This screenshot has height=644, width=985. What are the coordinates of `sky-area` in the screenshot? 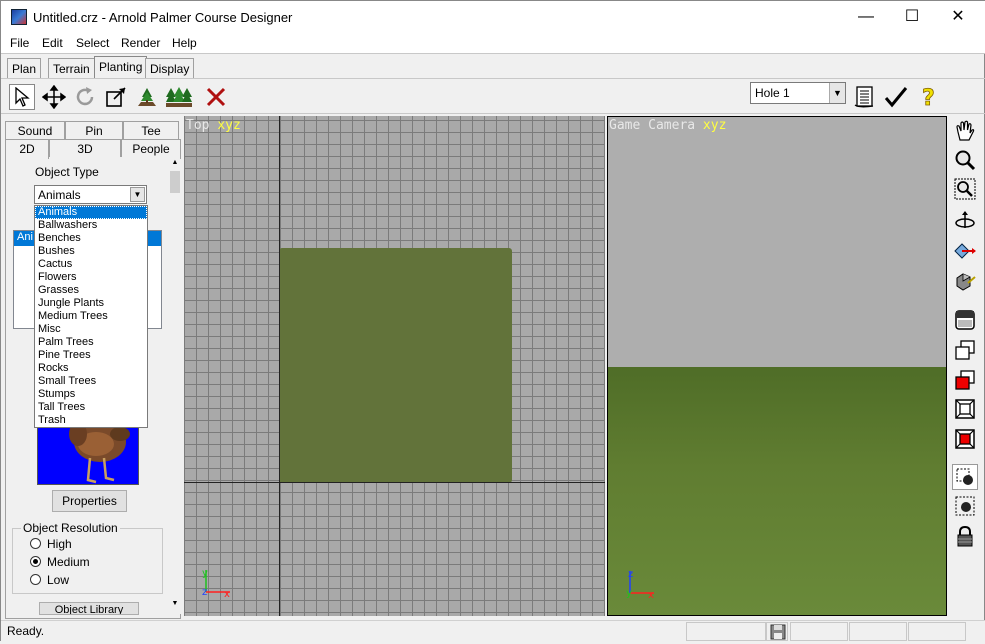 It's located at (777, 242).